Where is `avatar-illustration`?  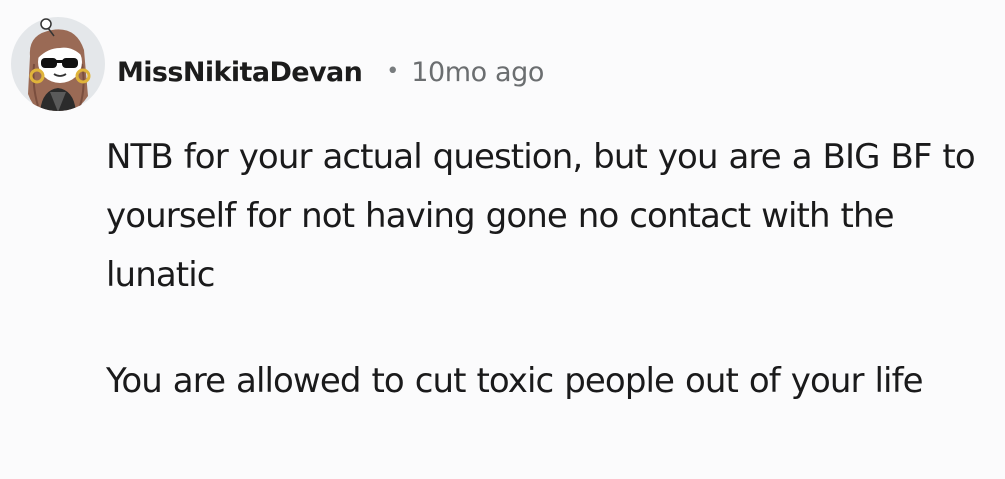 avatar-illustration is located at coordinates (58, 64).